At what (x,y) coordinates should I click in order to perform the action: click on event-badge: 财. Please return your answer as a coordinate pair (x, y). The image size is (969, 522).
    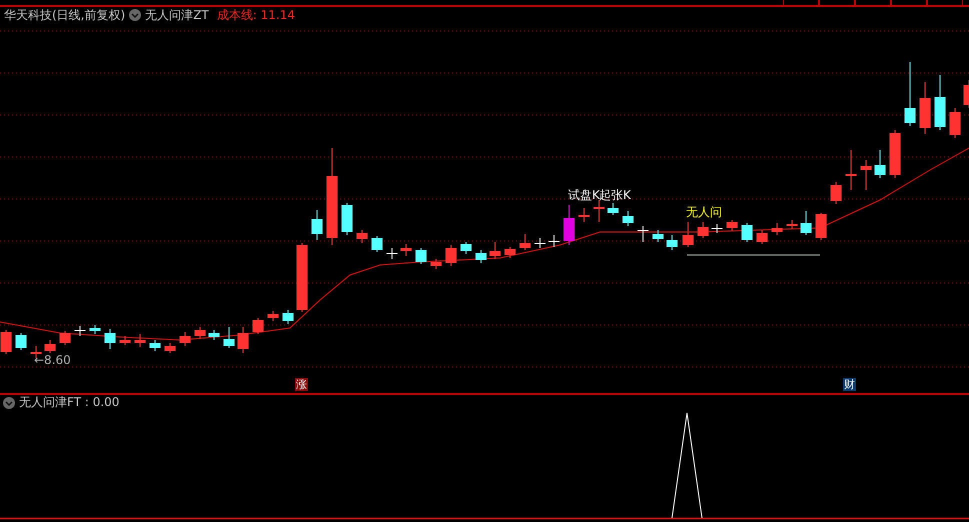
    Looking at the image, I should click on (849, 384).